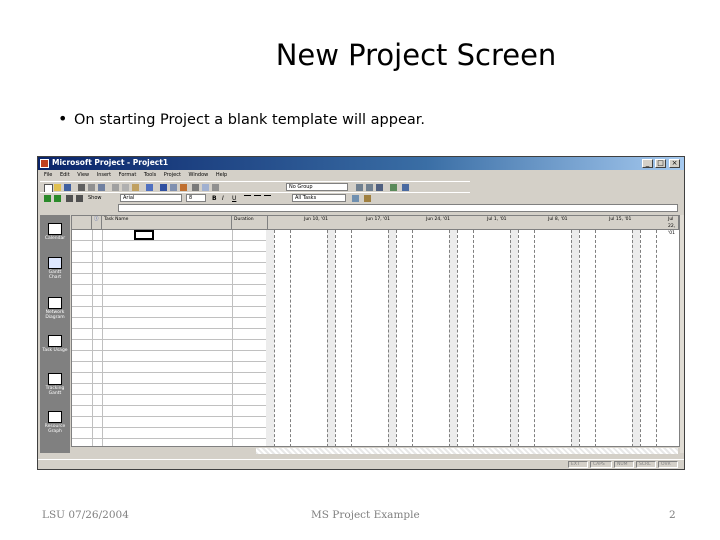 Image resolution: width=720 pixels, height=540 pixels. What do you see at coordinates (367, 198) in the screenshot?
I see `gantt-wizard-icon` at bounding box center [367, 198].